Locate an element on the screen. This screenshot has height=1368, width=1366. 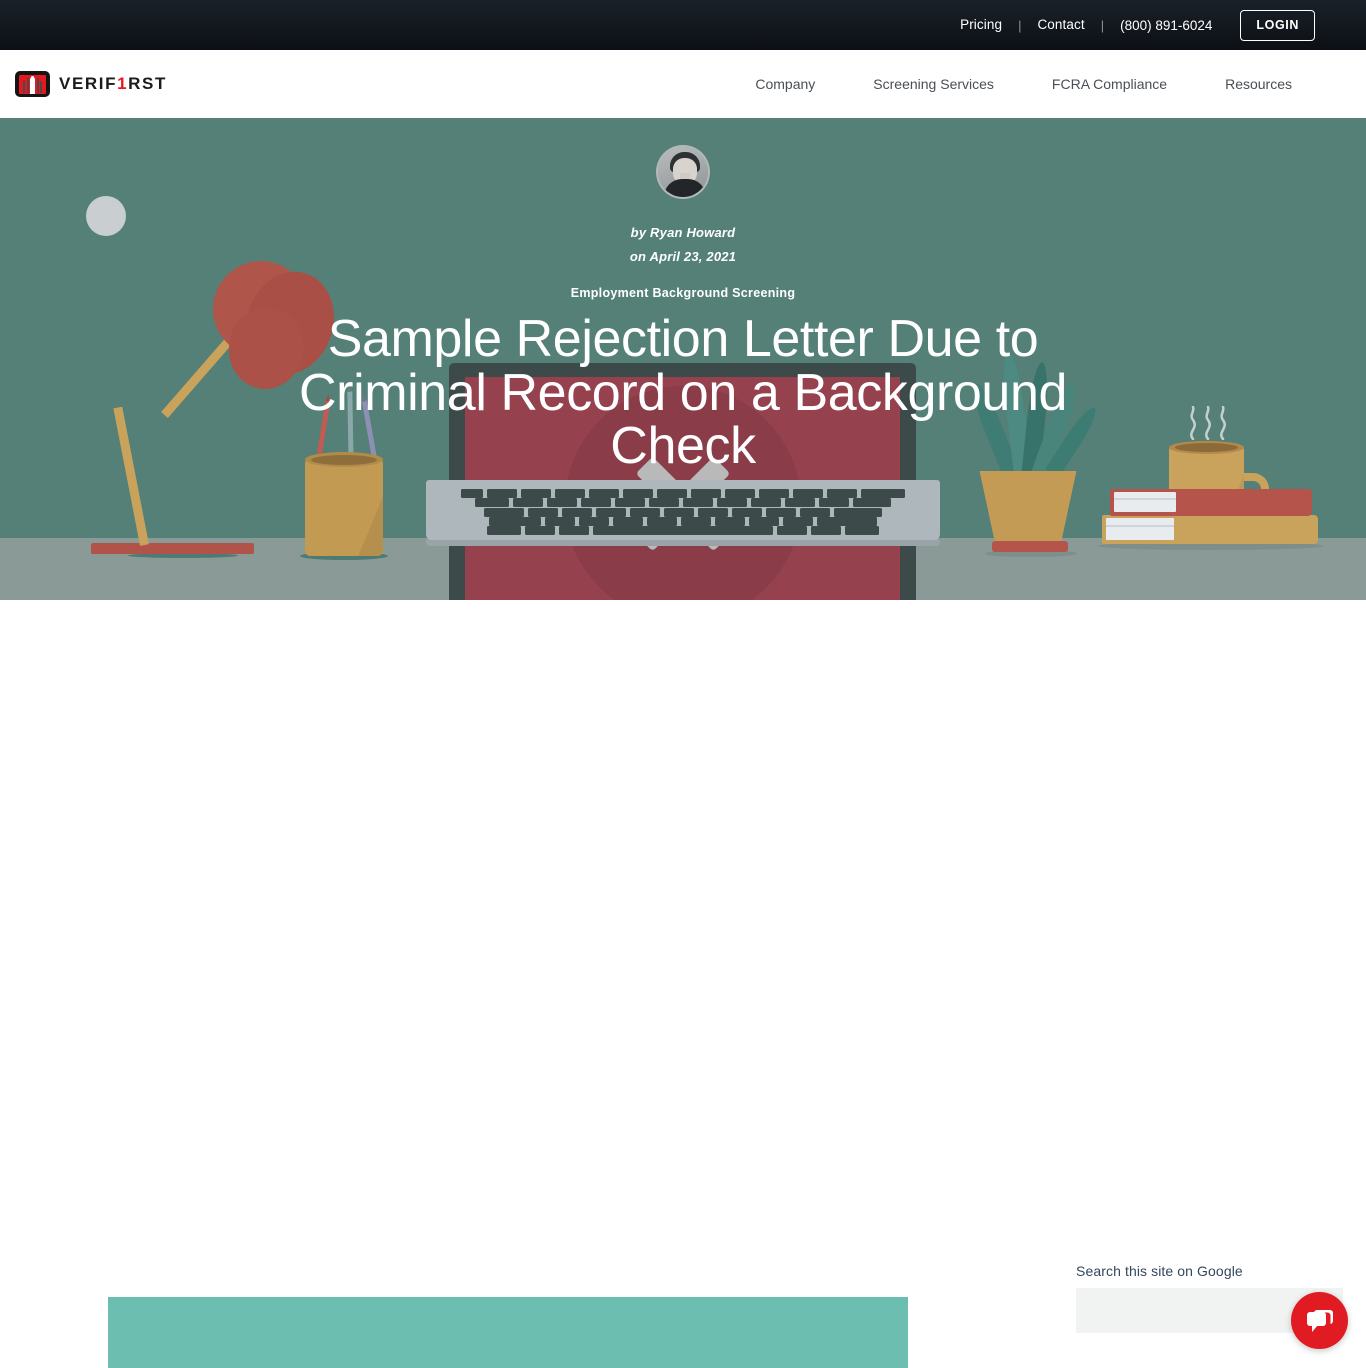
author-byline: by Ryan Howard is located at coordinates (683, 232).